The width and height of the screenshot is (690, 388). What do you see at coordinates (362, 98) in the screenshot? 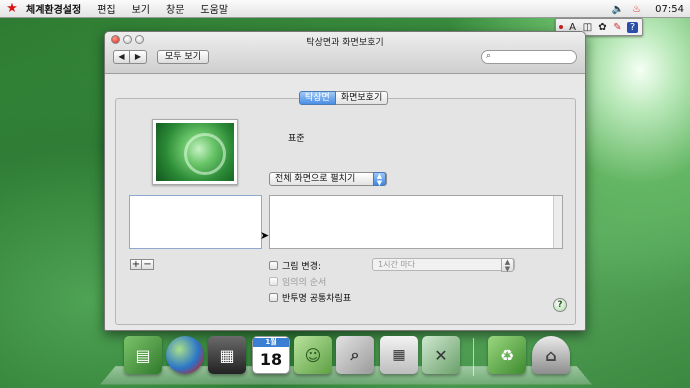
I see `tab-screensaver: 화면보호기` at bounding box center [362, 98].